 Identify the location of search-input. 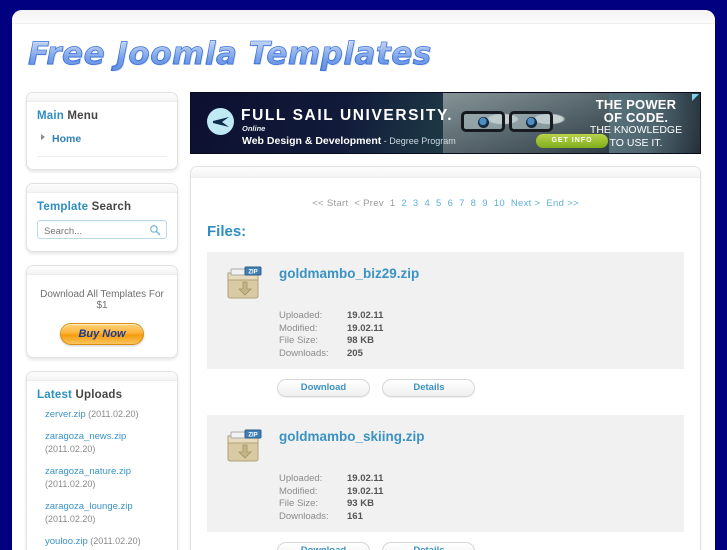
(102, 231).